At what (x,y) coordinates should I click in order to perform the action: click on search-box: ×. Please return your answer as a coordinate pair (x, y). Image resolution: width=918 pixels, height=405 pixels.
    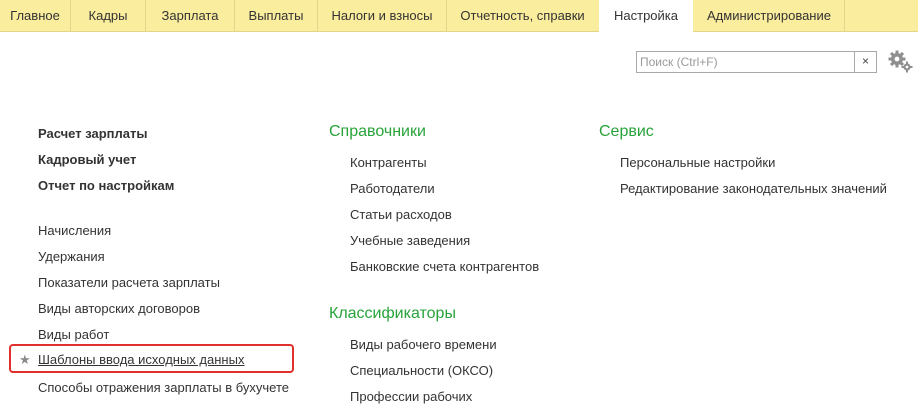
    Looking at the image, I should click on (756, 62).